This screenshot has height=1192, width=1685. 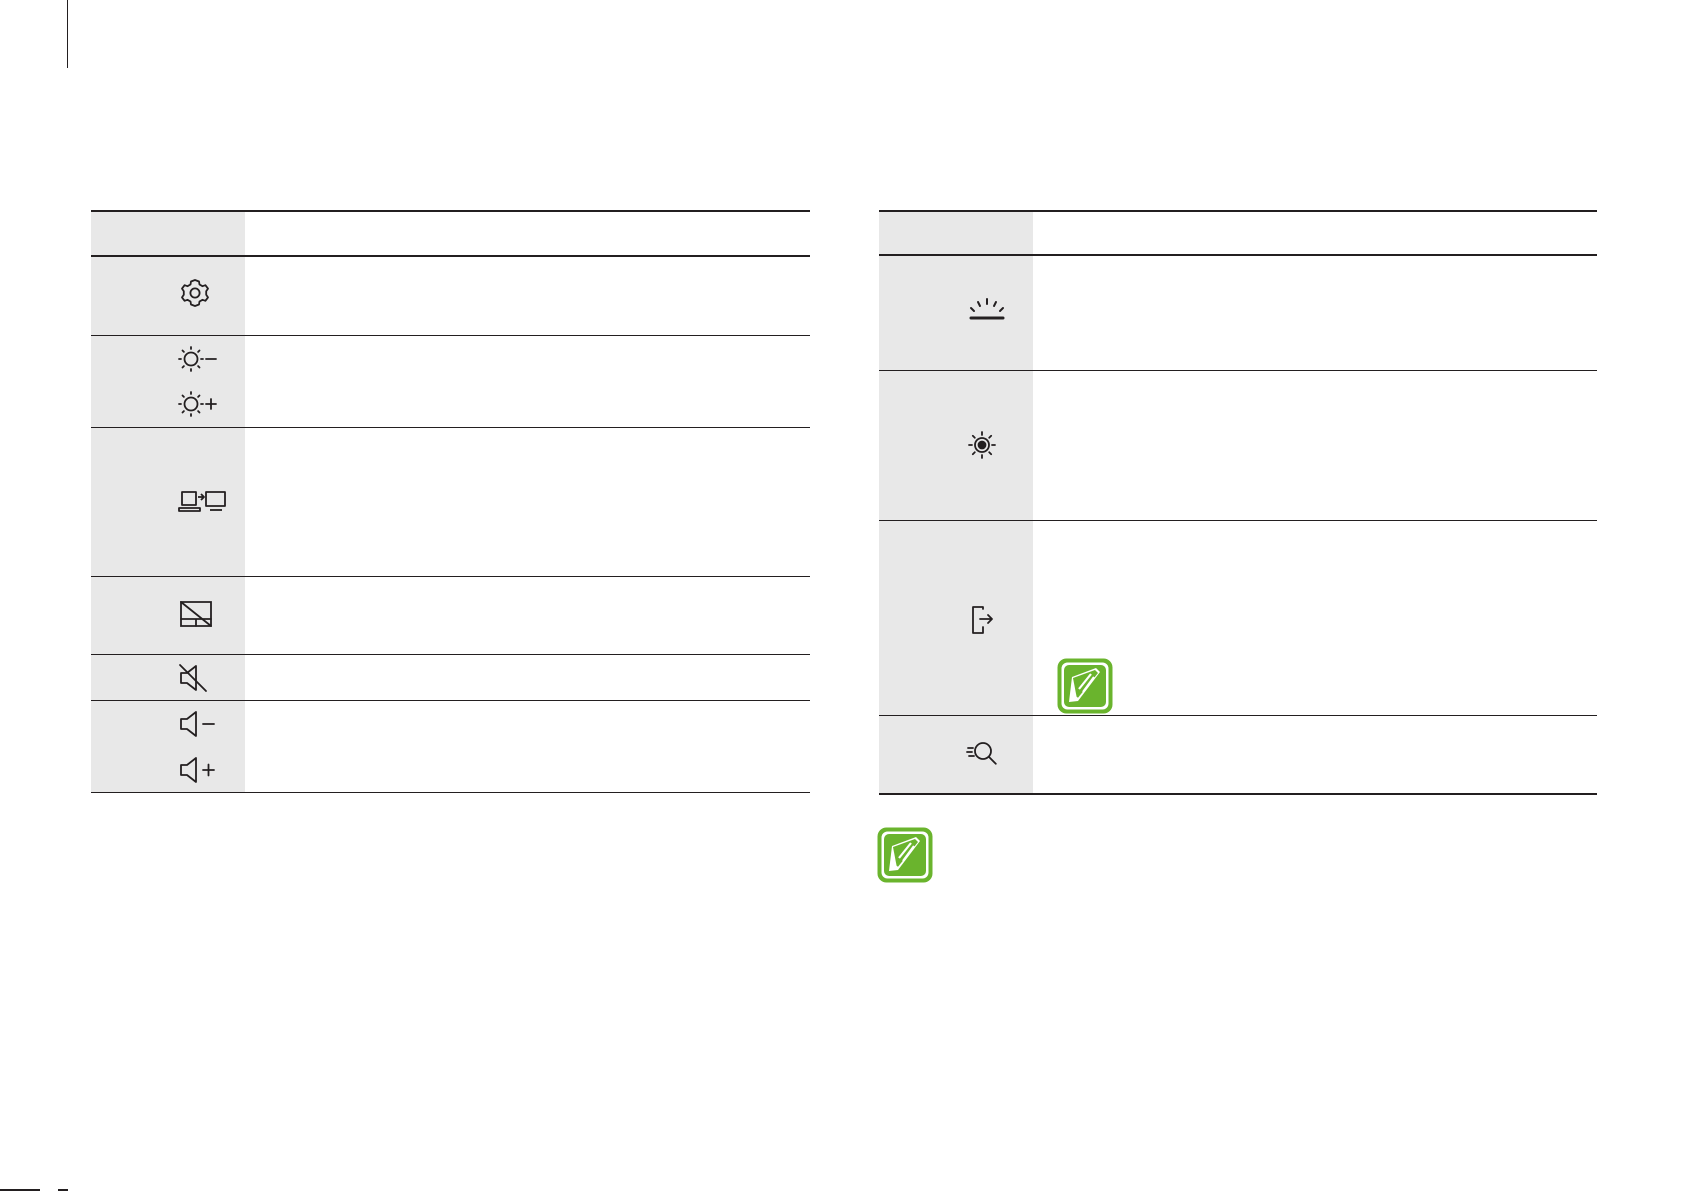 I want to click on crop-mark-vertical, so click(x=67, y=34).